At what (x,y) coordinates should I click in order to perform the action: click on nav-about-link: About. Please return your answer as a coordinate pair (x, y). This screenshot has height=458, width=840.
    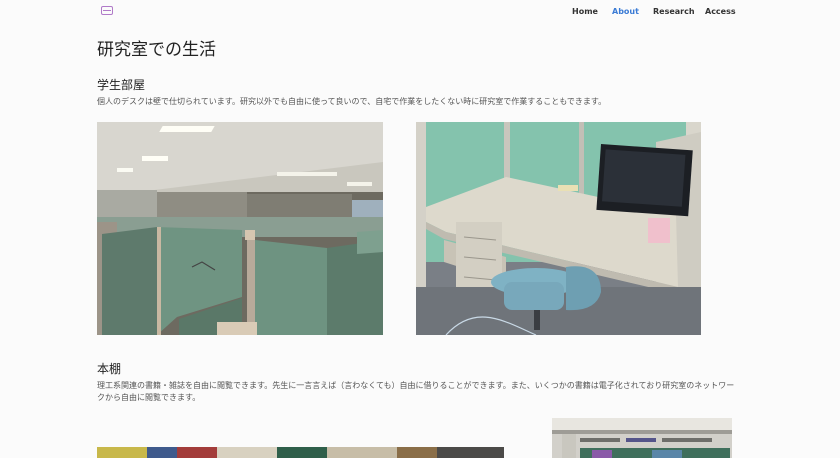
    Looking at the image, I should click on (625, 11).